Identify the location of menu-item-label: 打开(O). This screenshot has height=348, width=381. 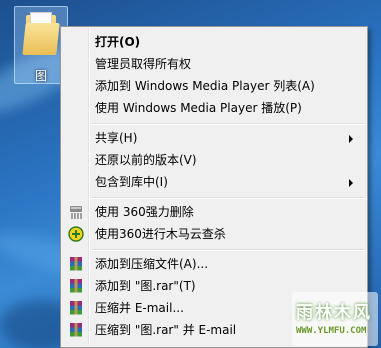
(118, 42).